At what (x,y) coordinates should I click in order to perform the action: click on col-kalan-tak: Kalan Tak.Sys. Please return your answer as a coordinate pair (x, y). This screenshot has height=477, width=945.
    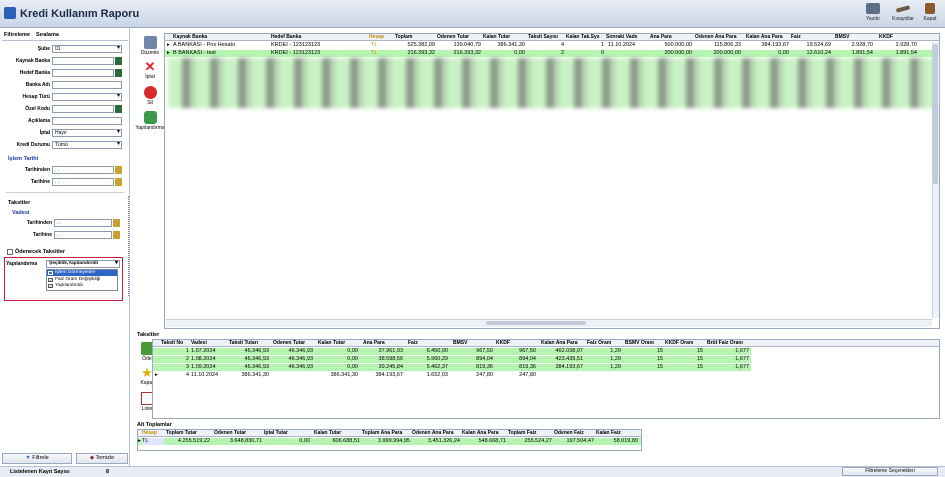
    Looking at the image, I should click on (586, 37).